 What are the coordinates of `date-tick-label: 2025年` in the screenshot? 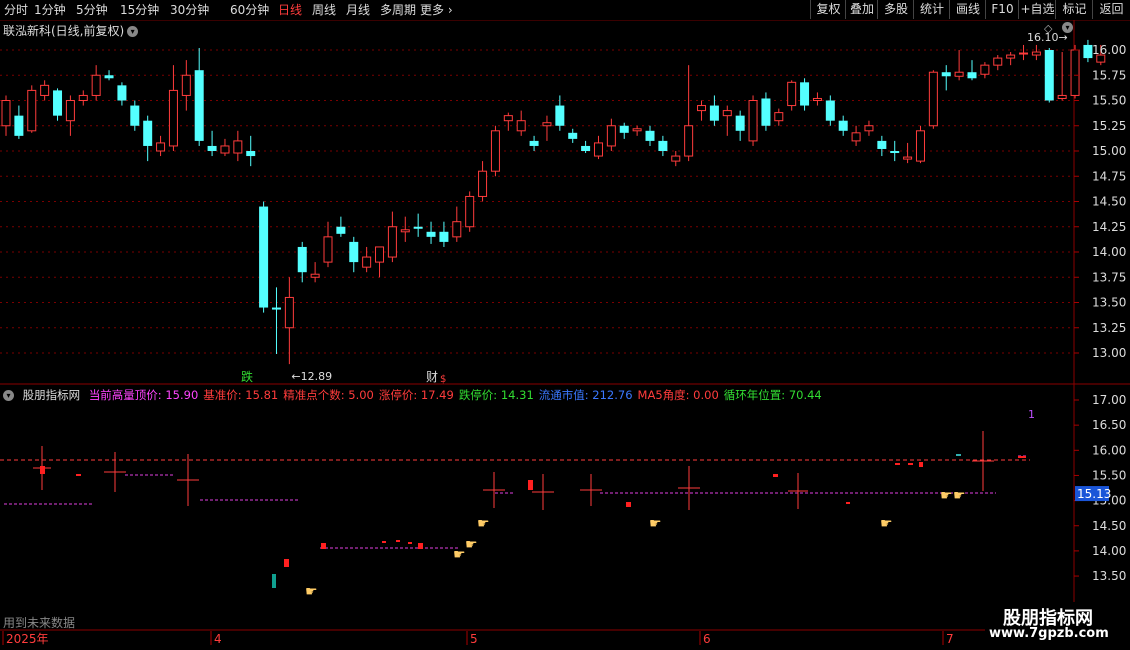 It's located at (27, 639).